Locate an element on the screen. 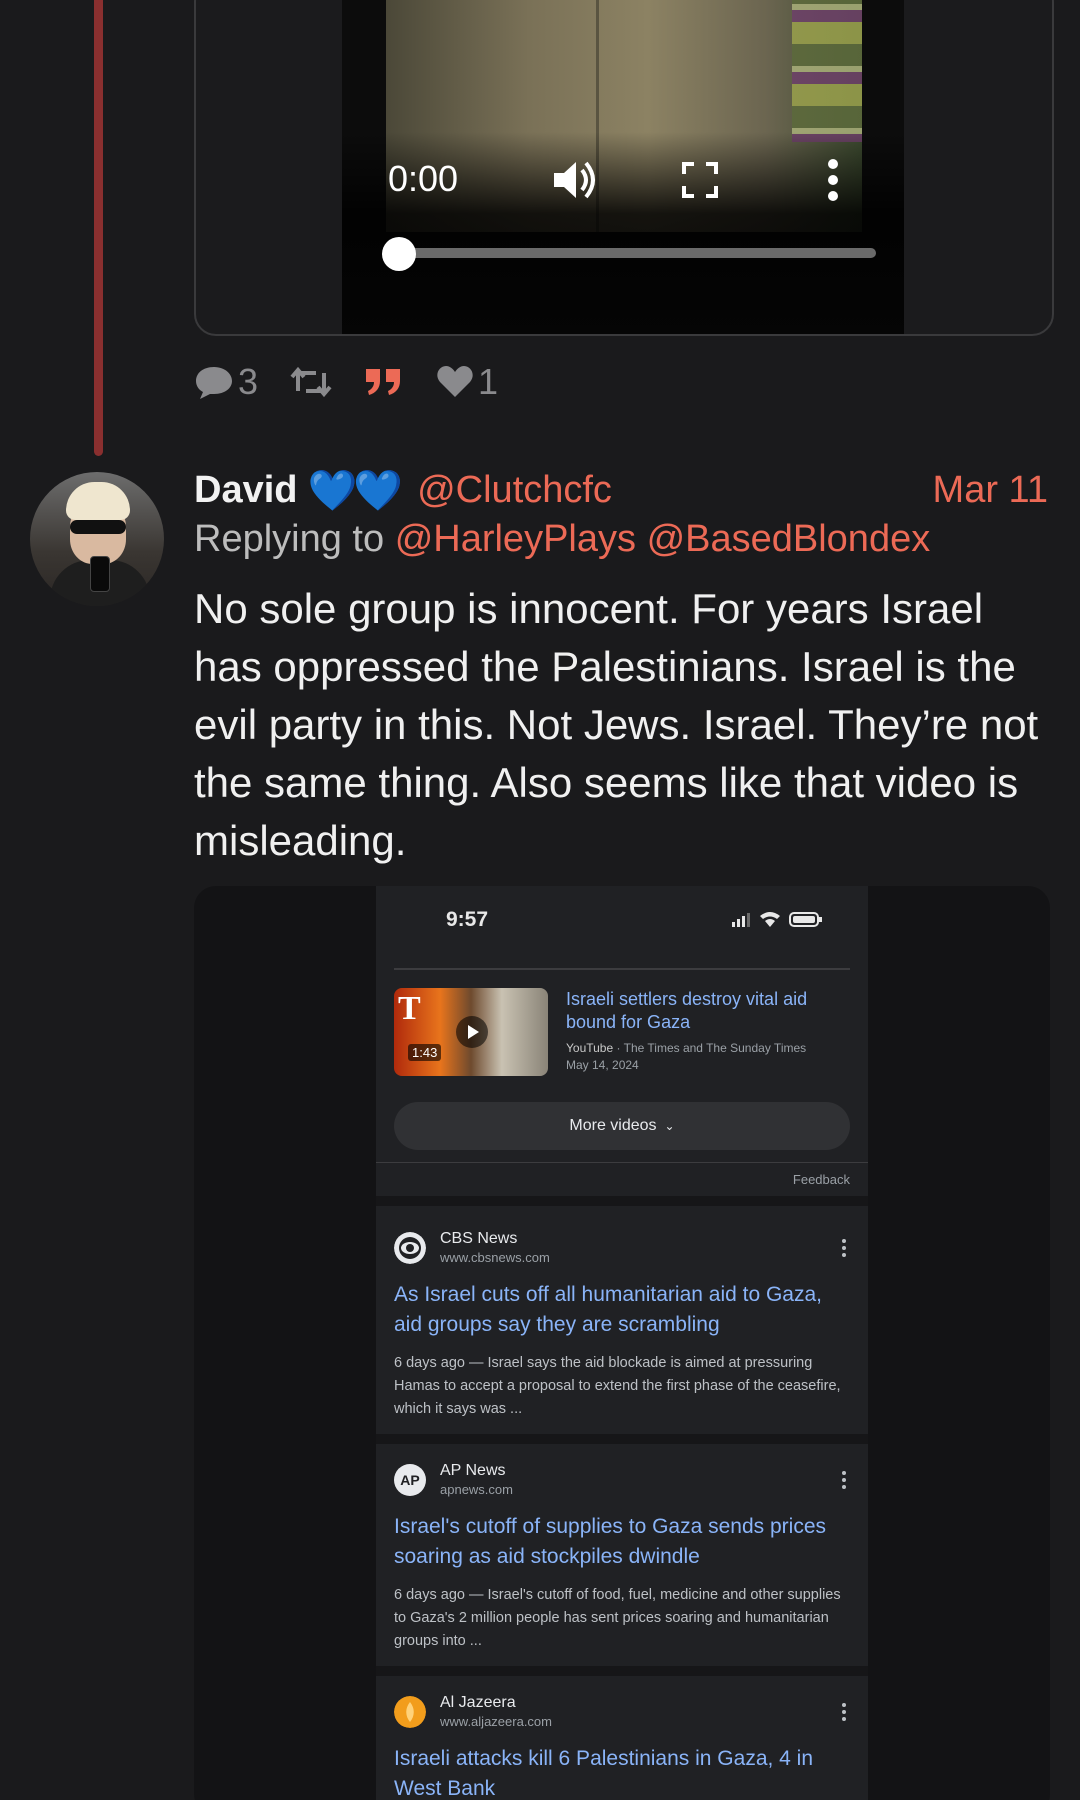  fullscreen-icon is located at coordinates (700, 180).